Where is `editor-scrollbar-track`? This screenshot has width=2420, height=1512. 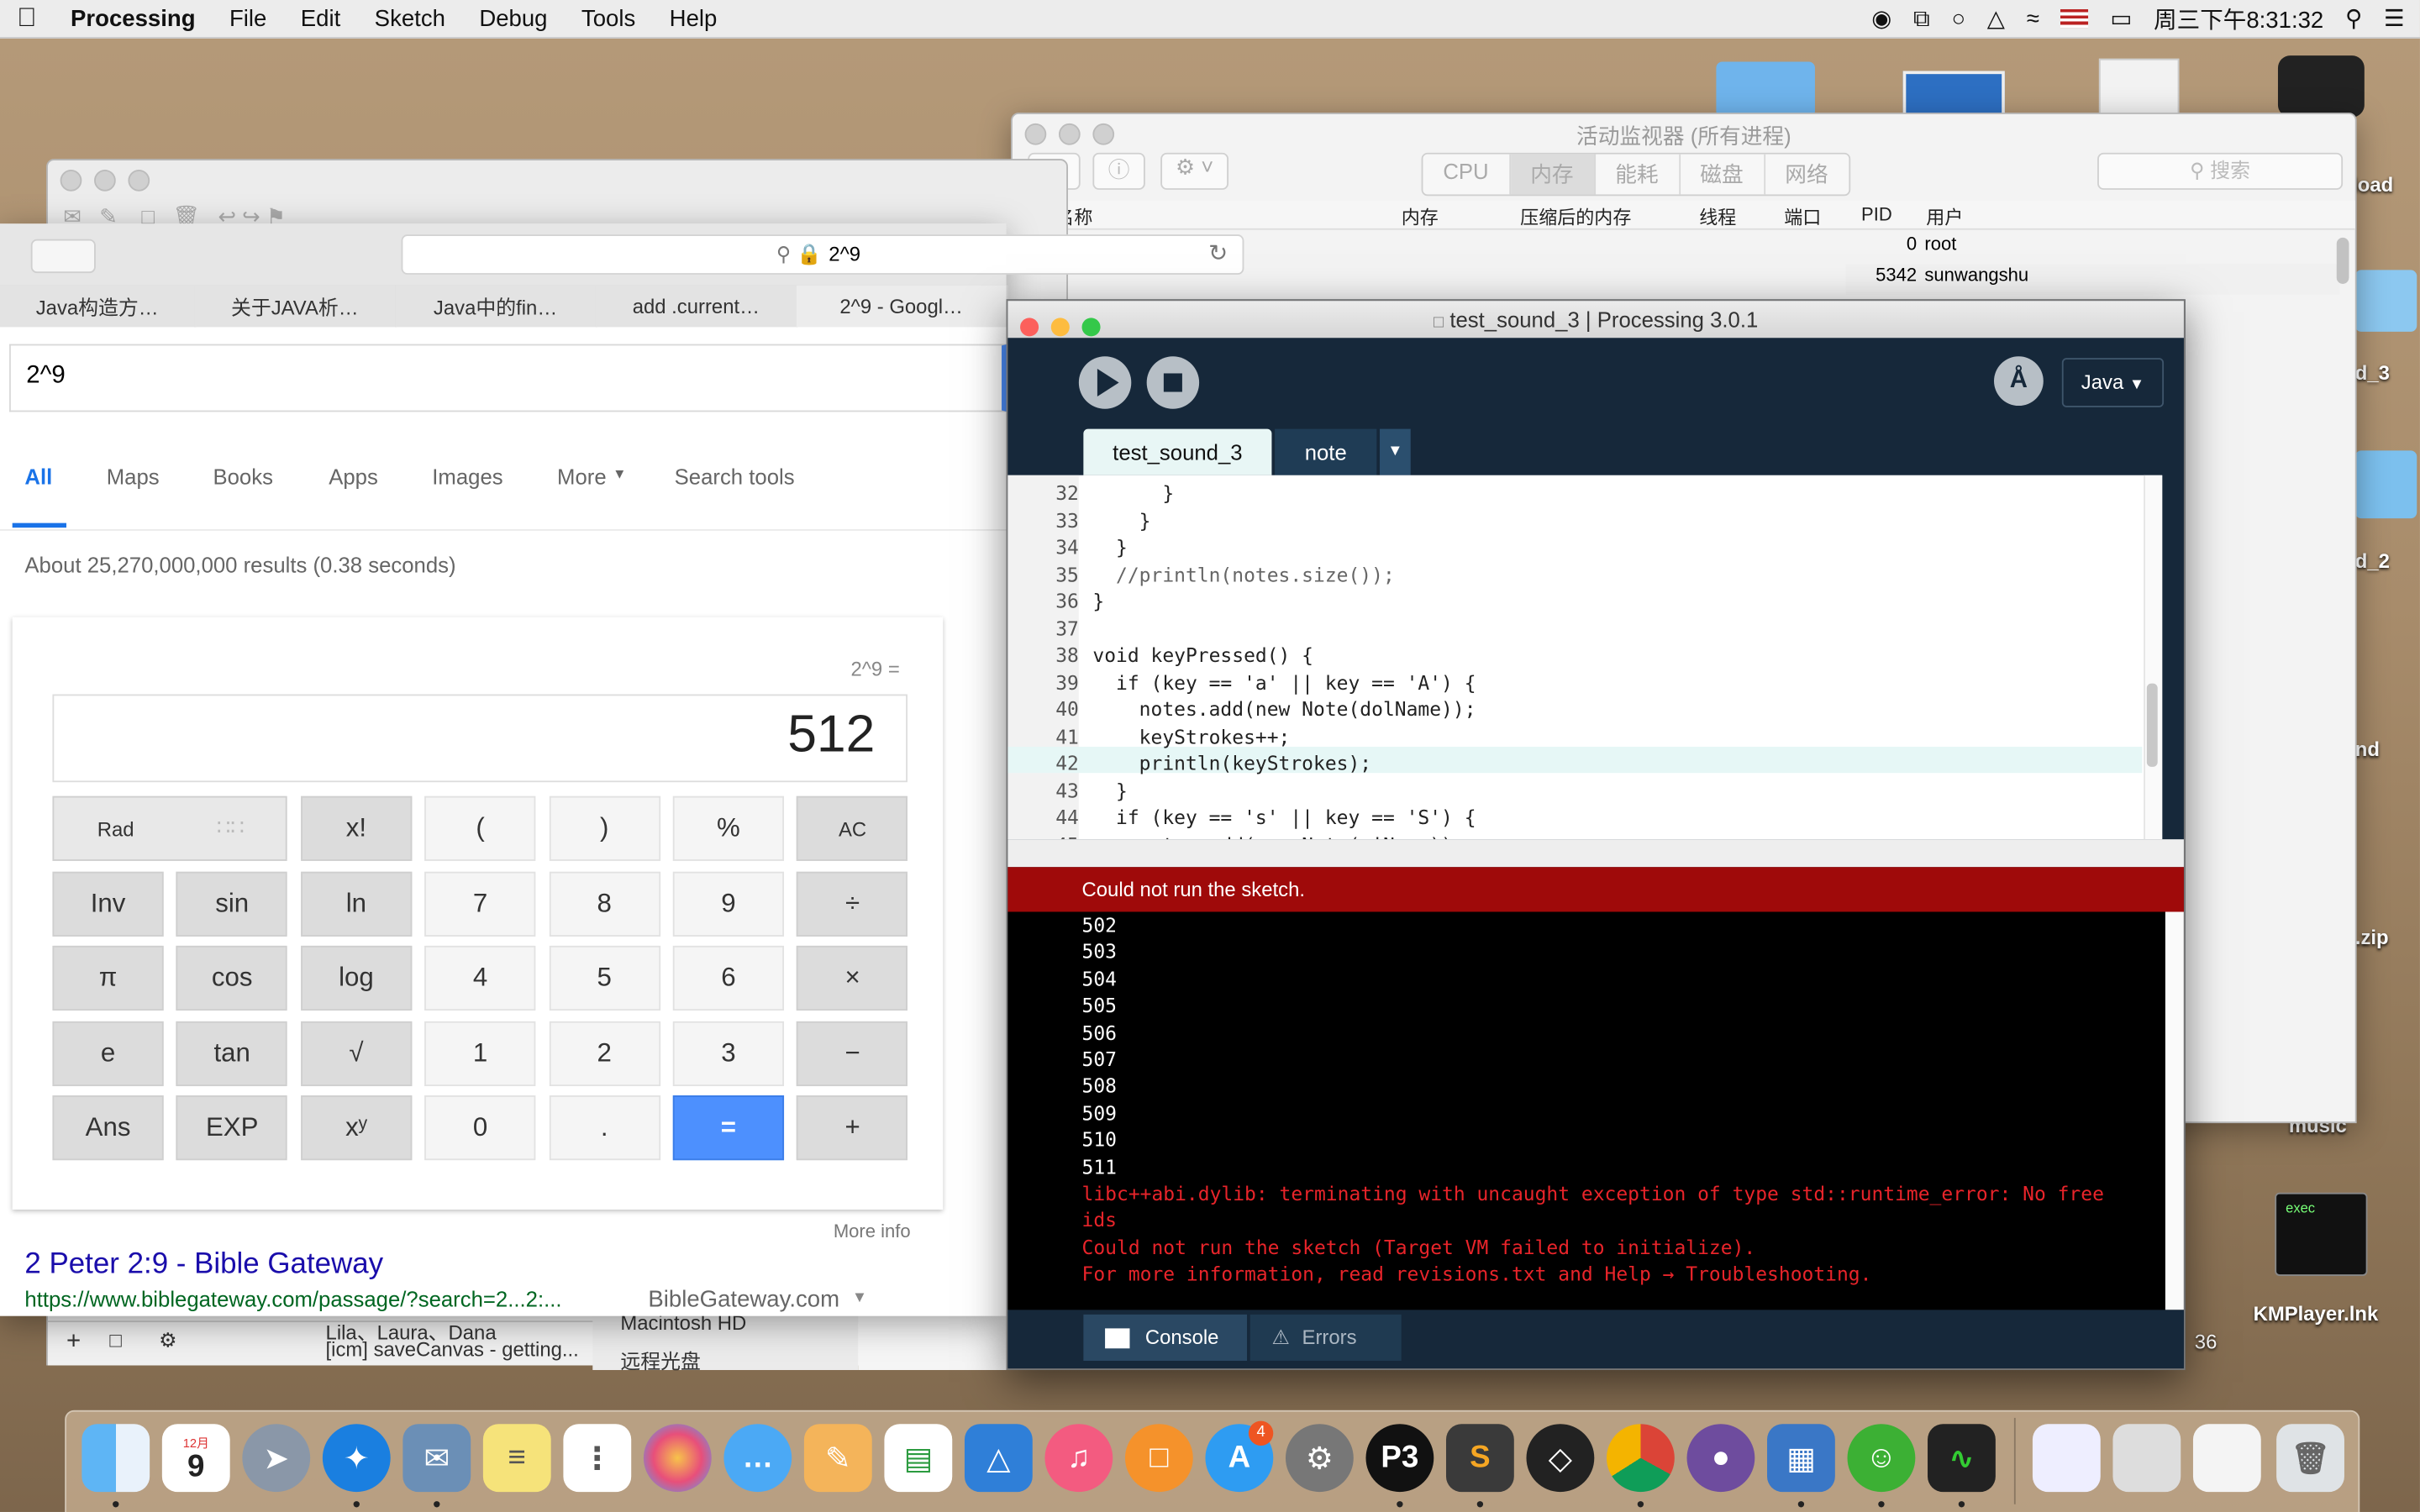 editor-scrollbar-track is located at coordinates (2153, 657).